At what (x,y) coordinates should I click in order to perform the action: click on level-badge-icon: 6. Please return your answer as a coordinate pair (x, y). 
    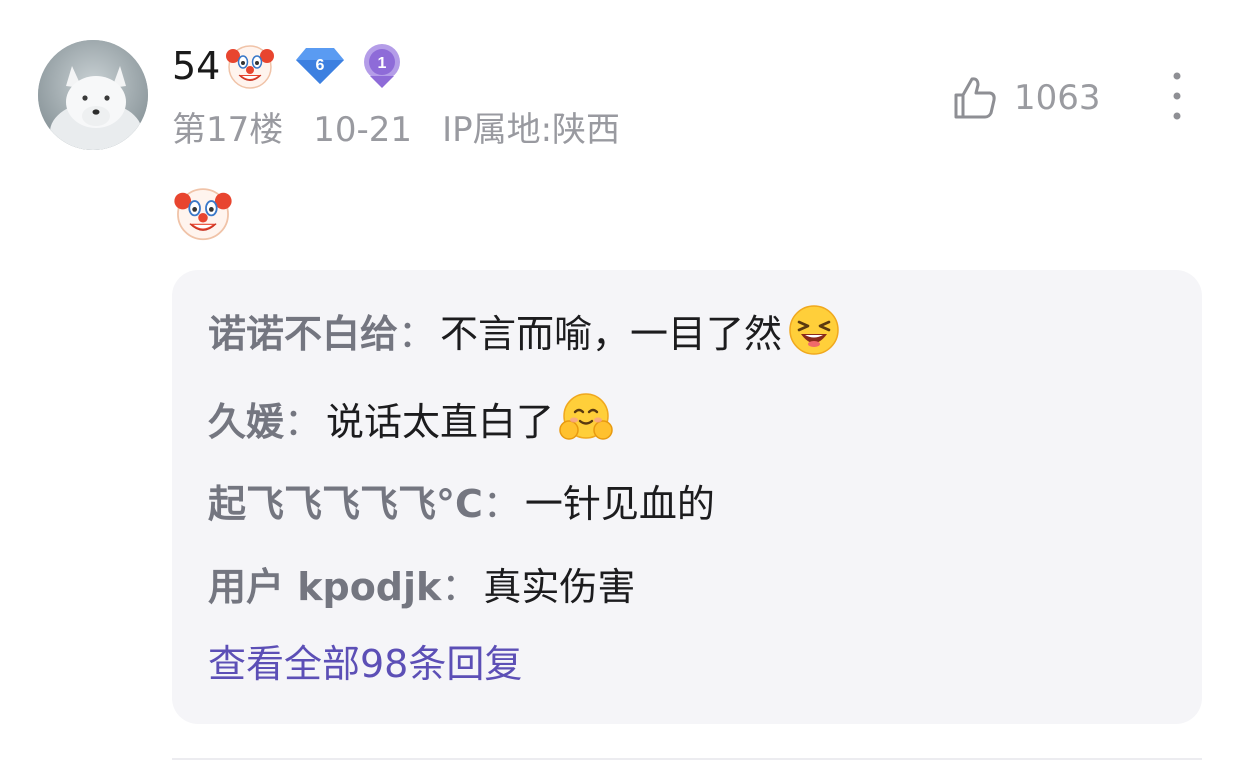
    Looking at the image, I should click on (320, 66).